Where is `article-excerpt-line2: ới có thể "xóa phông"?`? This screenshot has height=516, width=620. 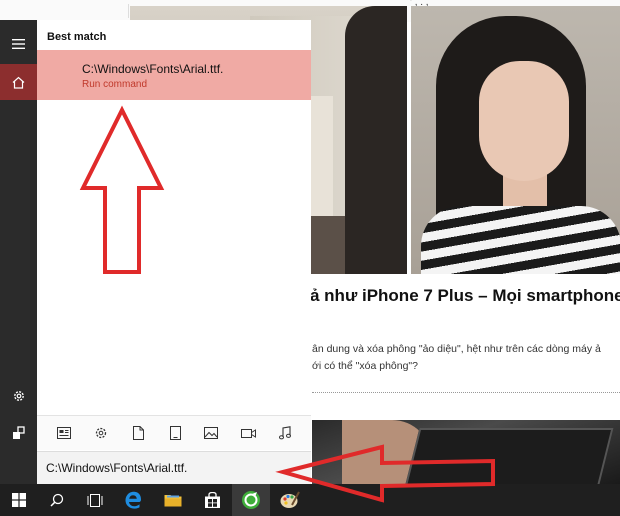 article-excerpt-line2: ới có thể "xóa phông"? is located at coordinates (365, 366).